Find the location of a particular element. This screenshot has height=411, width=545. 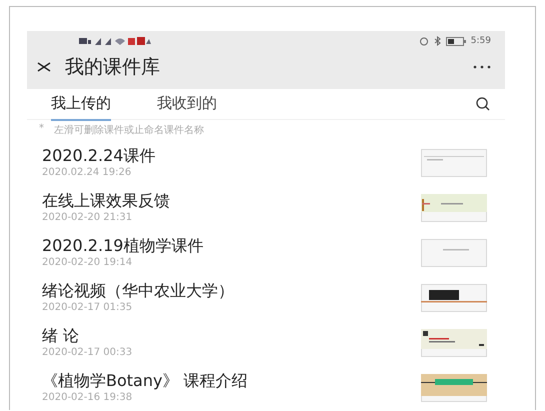

tab: 我上传的 is located at coordinates (81, 104).